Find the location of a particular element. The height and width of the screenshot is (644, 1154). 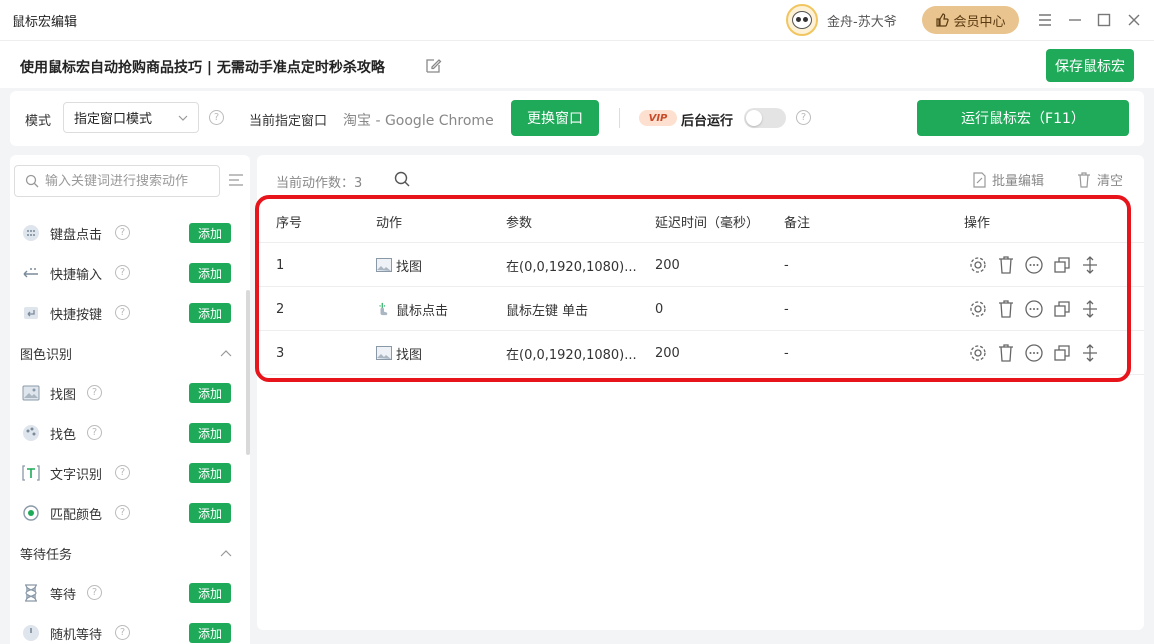

title-bar: 鼠标宏编辑 金舟-苏大爷 会员中心 is located at coordinates (577, 20).